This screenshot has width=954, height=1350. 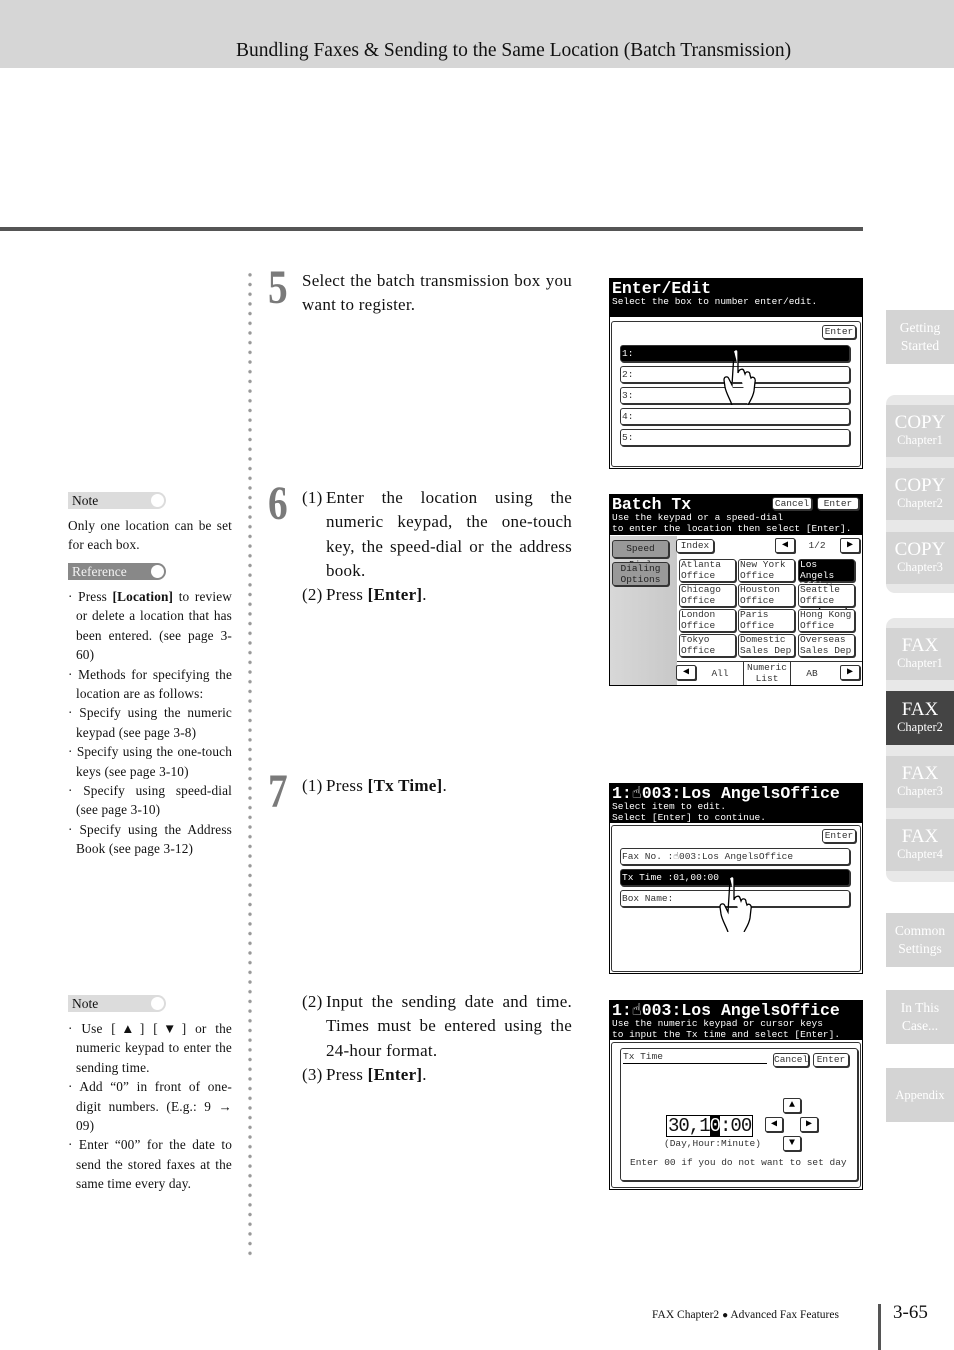 What do you see at coordinates (879, 1327) in the screenshot?
I see `footer-divider` at bounding box center [879, 1327].